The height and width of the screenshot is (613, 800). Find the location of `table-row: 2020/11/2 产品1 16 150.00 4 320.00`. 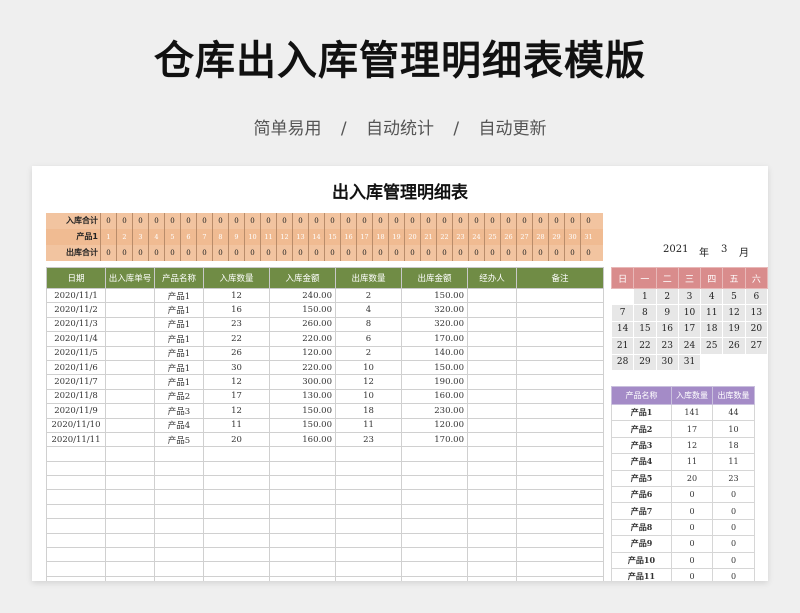

table-row: 2020/11/2 产品1 16 150.00 4 320.00 is located at coordinates (325, 310).